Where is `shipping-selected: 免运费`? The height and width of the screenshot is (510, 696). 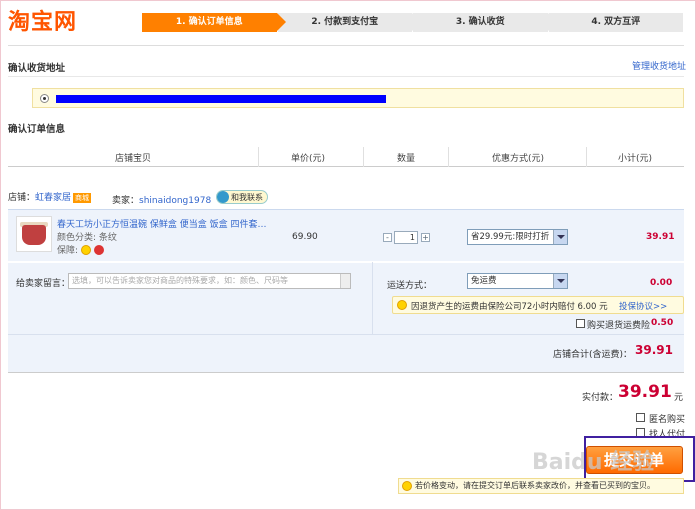 shipping-selected: 免运费 is located at coordinates (484, 281).